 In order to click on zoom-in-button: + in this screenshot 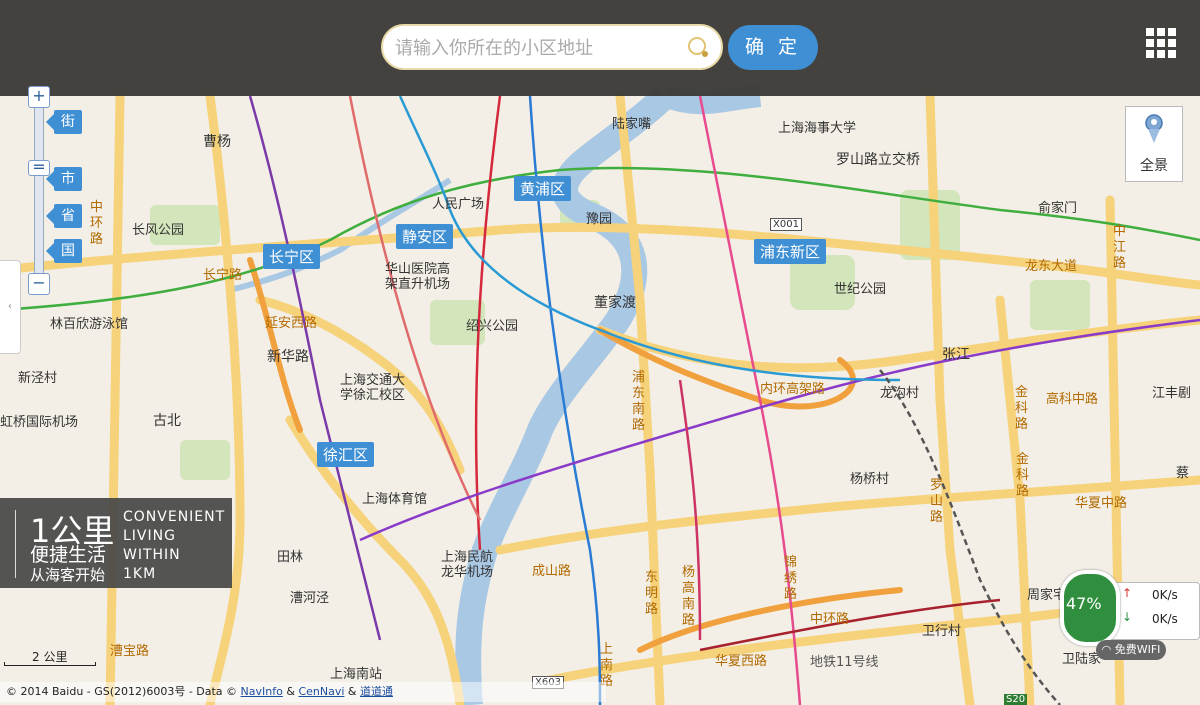, I will do `click(39, 97)`.